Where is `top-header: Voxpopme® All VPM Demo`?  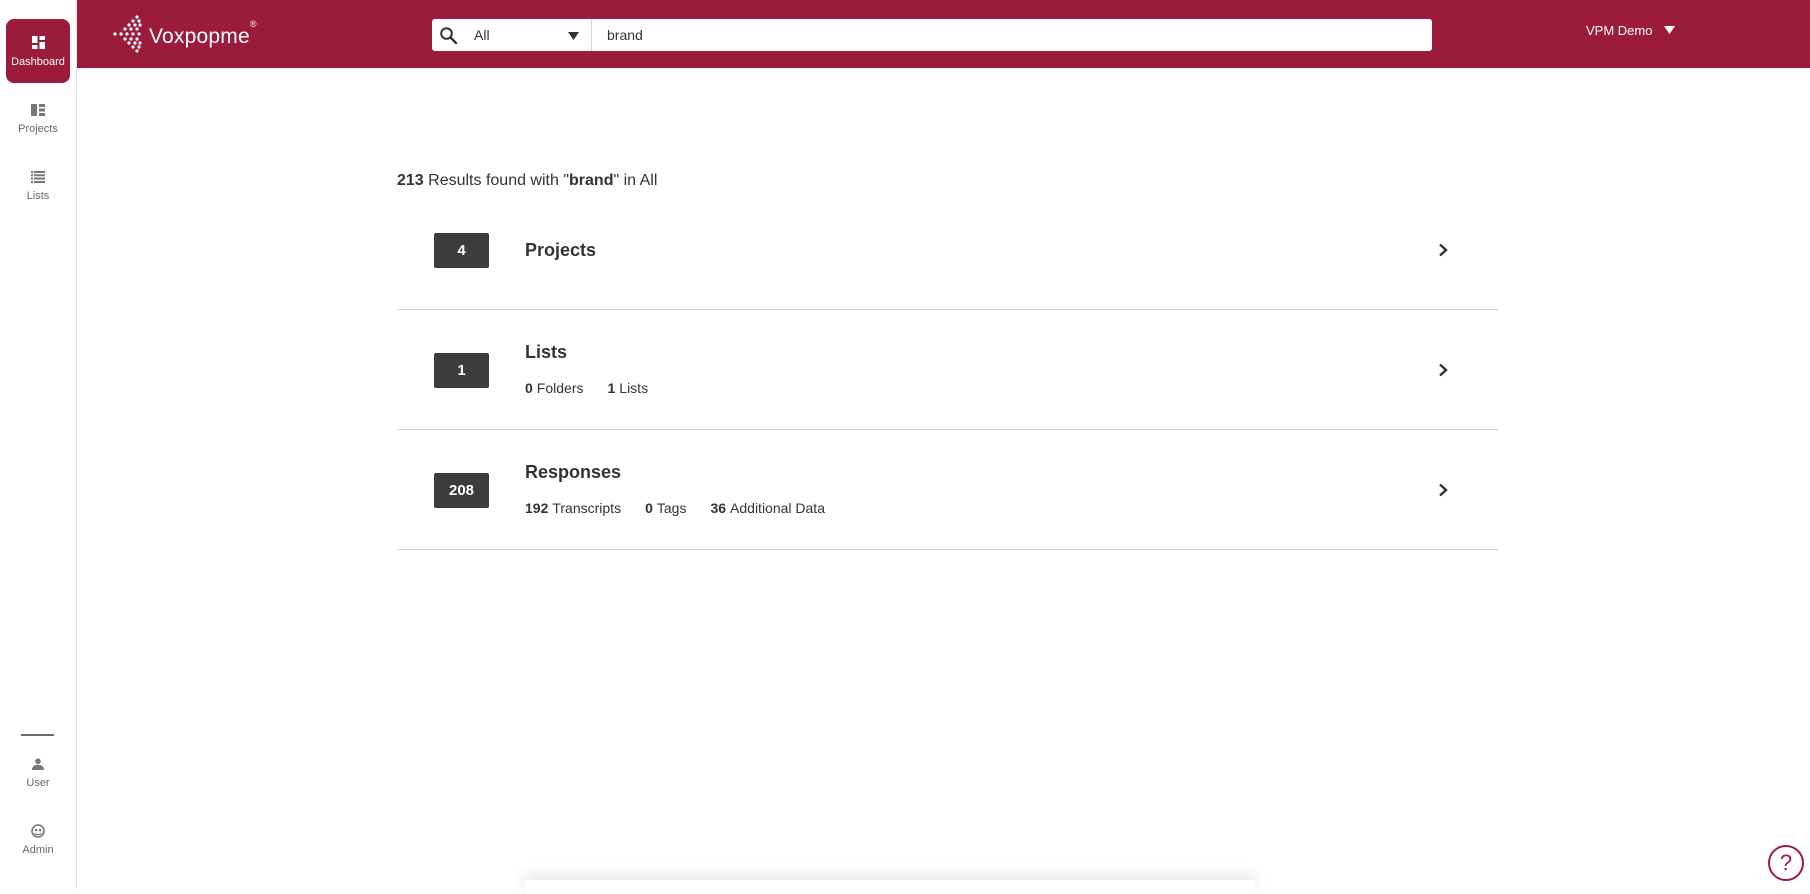
top-header: Voxpopme® All VPM Demo is located at coordinates (943, 34).